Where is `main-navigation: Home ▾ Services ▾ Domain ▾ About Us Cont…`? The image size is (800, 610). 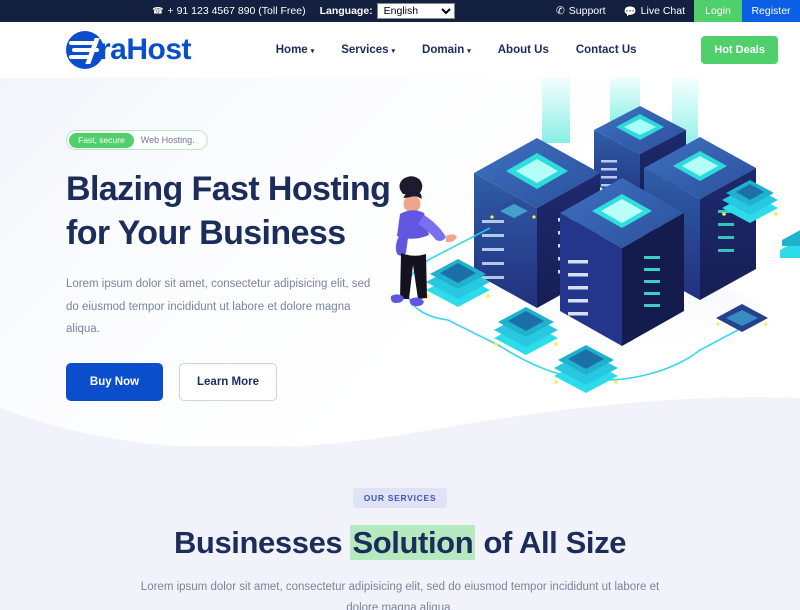 main-navigation: Home ▾ Services ▾ Domain ▾ About Us Cont… is located at coordinates (456, 50).